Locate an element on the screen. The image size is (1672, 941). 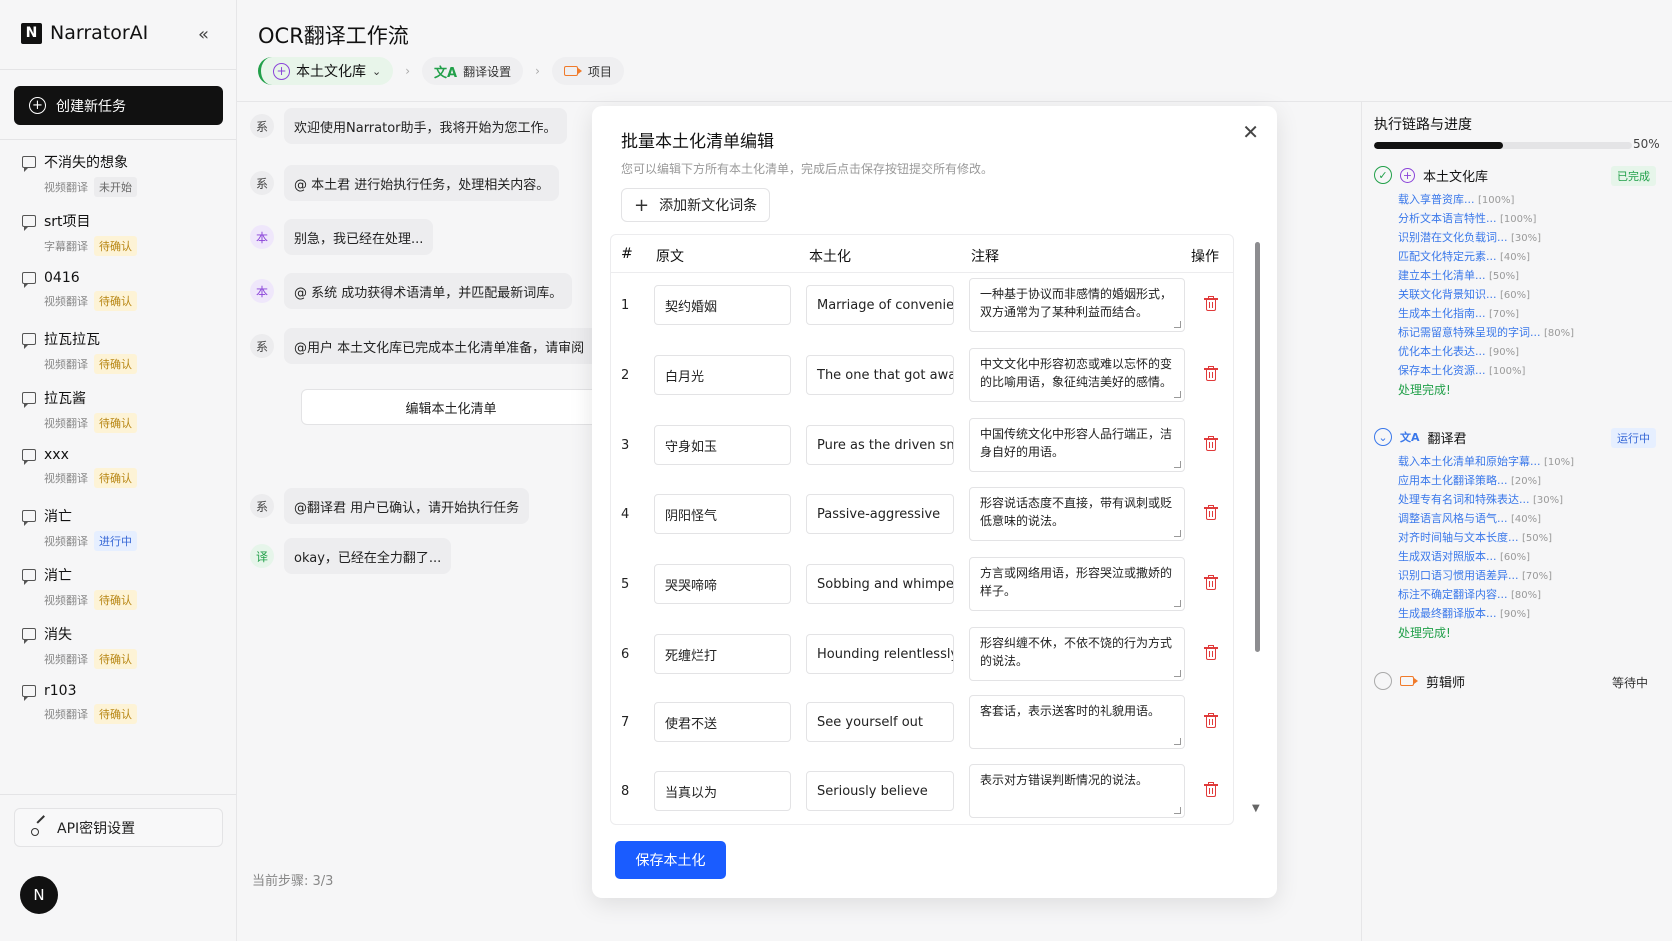
note-textarea: 形容纠缠不休，不依不饶的行为方式的说法。 is located at coordinates (1077, 654).